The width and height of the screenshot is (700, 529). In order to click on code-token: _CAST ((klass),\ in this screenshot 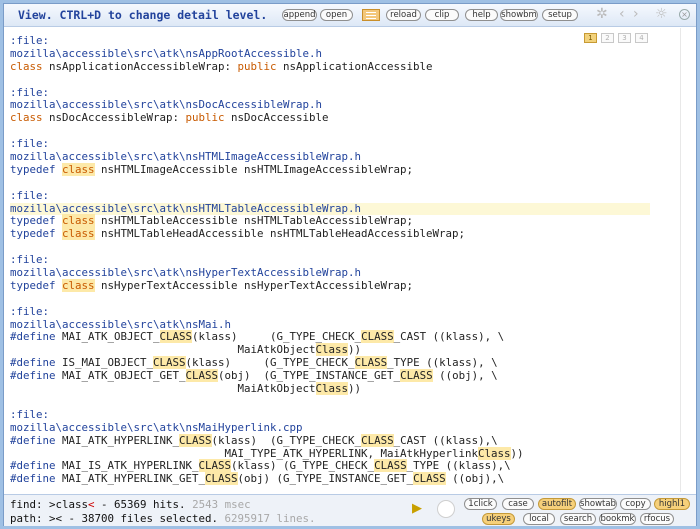, I will do `click(445, 440)`.